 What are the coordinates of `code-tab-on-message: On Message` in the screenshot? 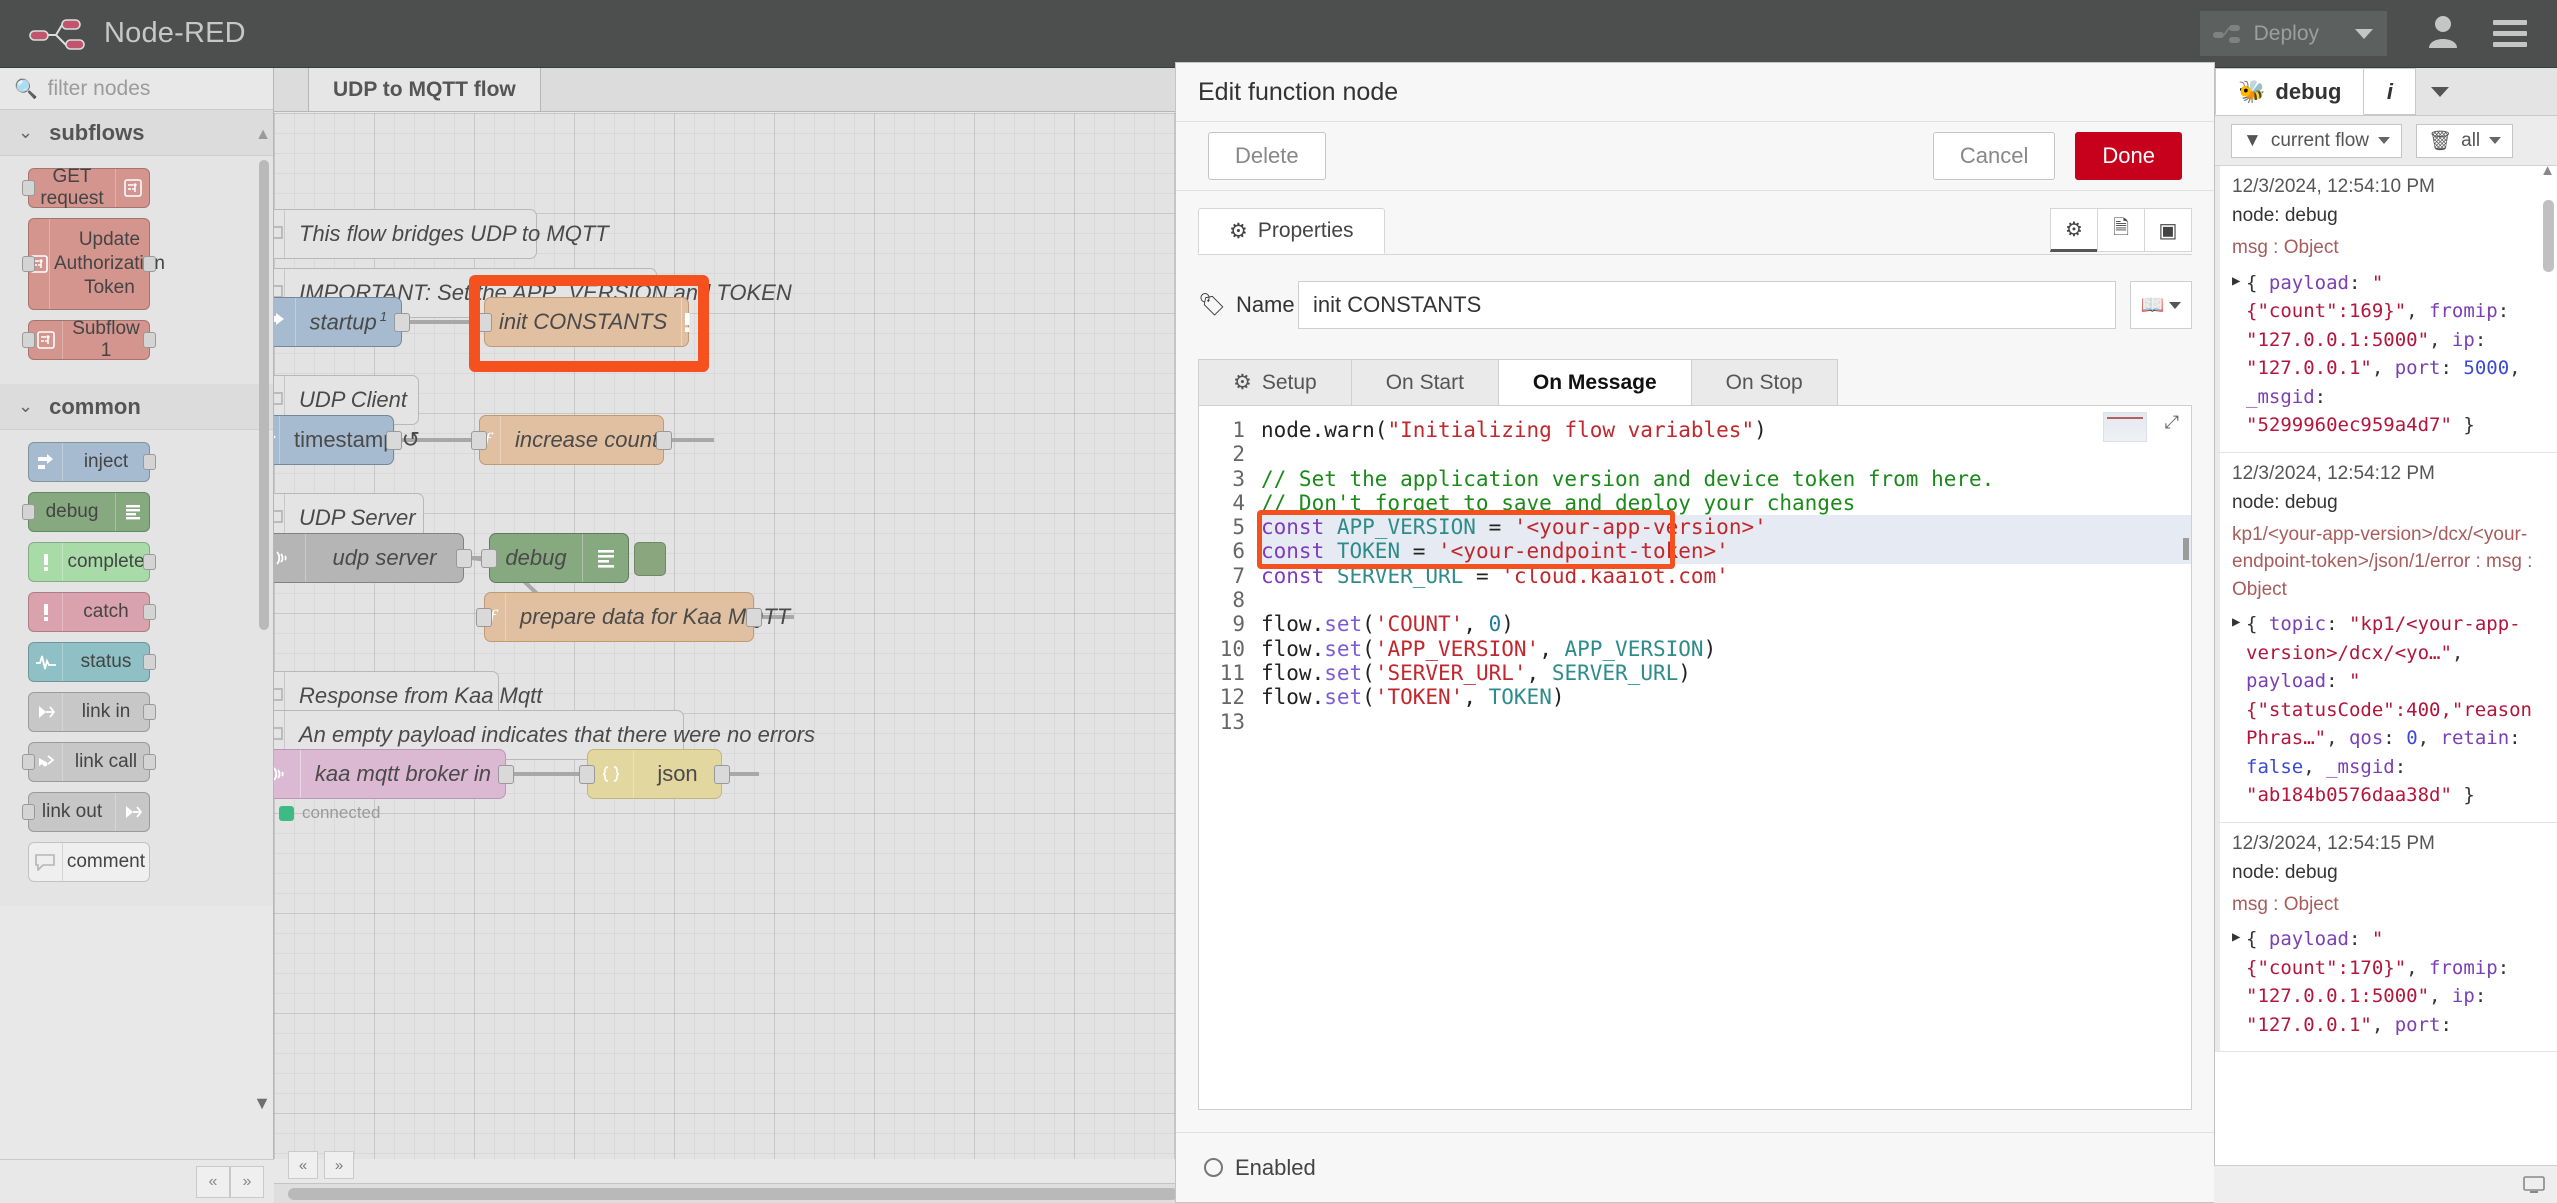 It's located at (1594, 382).